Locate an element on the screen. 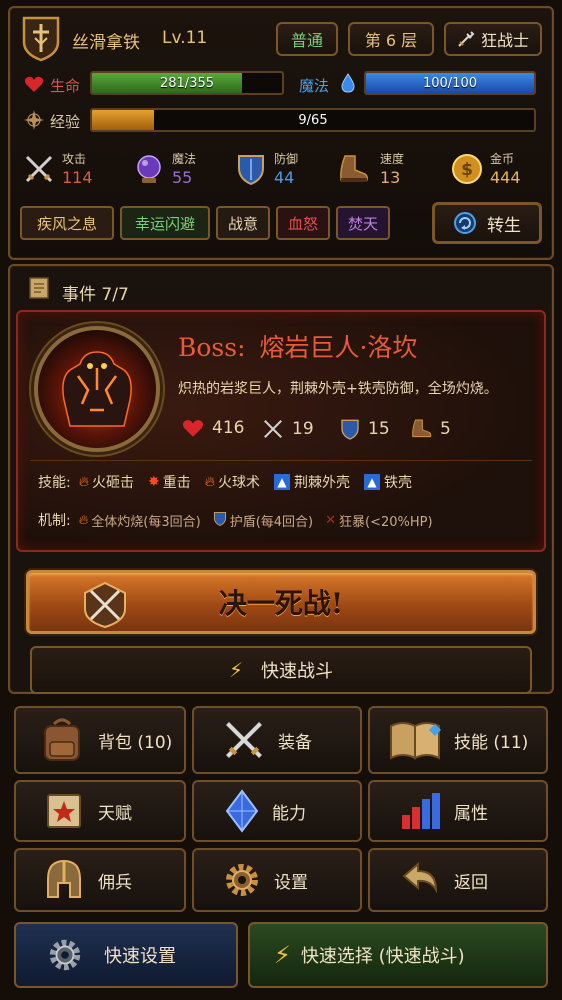  skill-item: 重击 is located at coordinates (176, 483).